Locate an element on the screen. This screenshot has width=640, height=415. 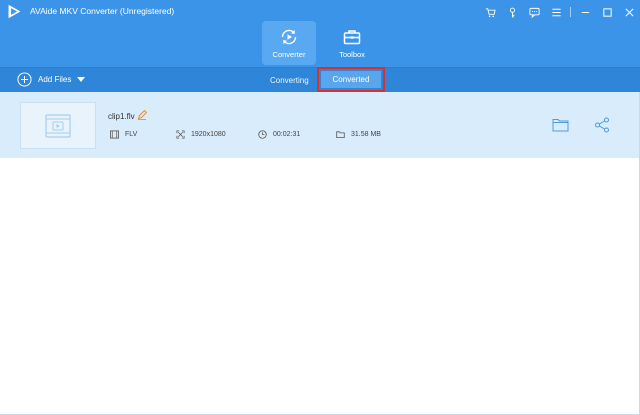
tab-converter: Converter is located at coordinates (289, 43).